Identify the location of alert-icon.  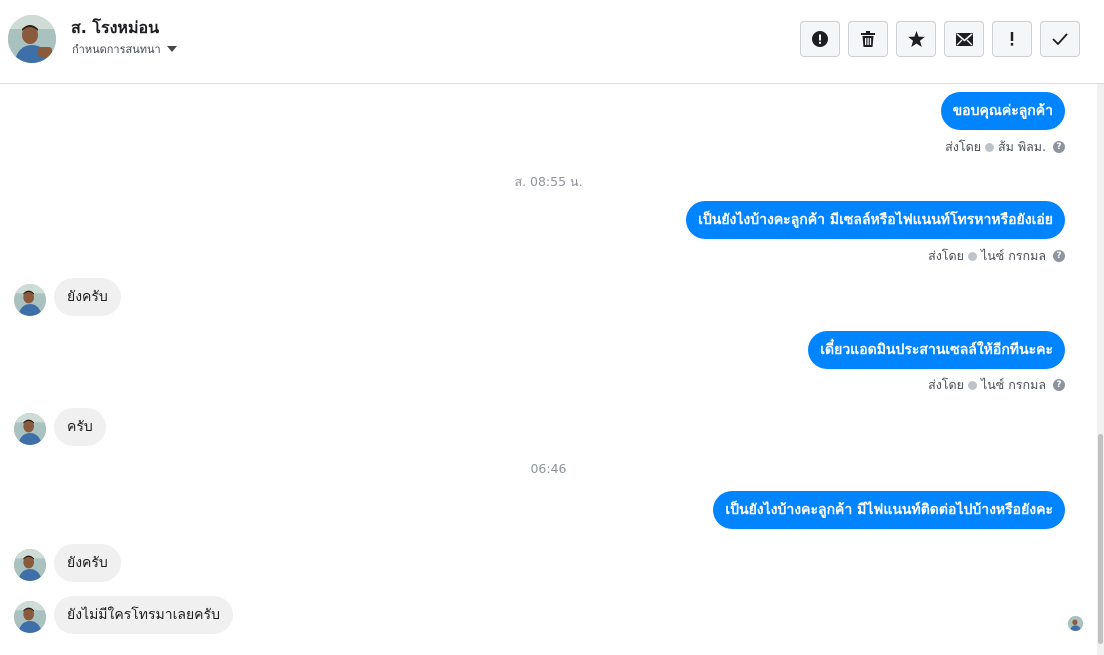
(820, 39).